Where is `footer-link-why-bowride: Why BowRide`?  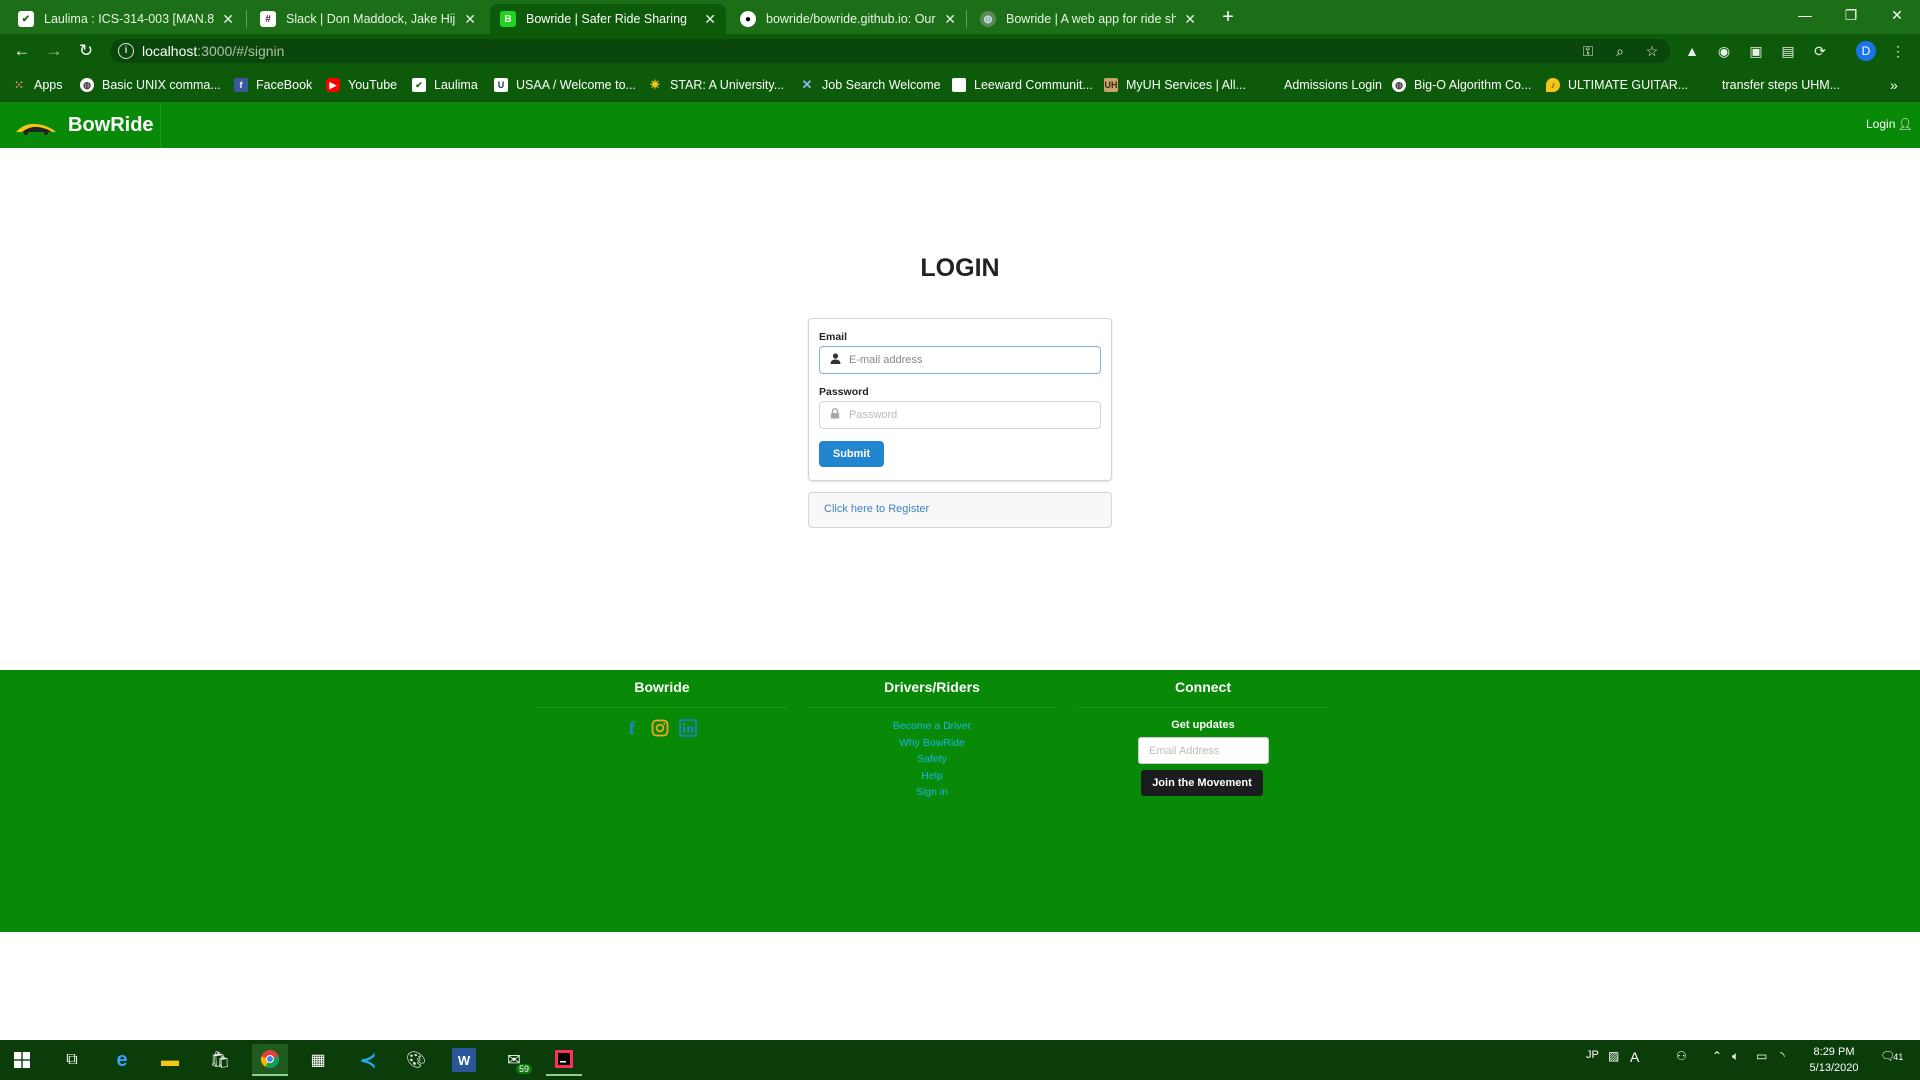 footer-link-why-bowride: Why BowRide is located at coordinates (932, 743).